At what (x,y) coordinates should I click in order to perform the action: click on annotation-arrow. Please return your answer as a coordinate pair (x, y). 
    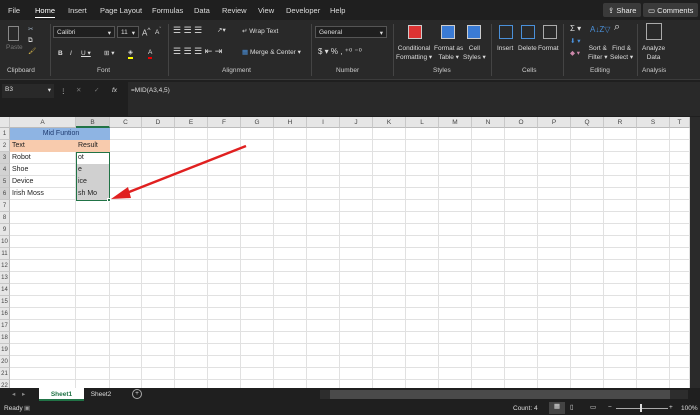
    Looking at the image, I should click on (179, 171).